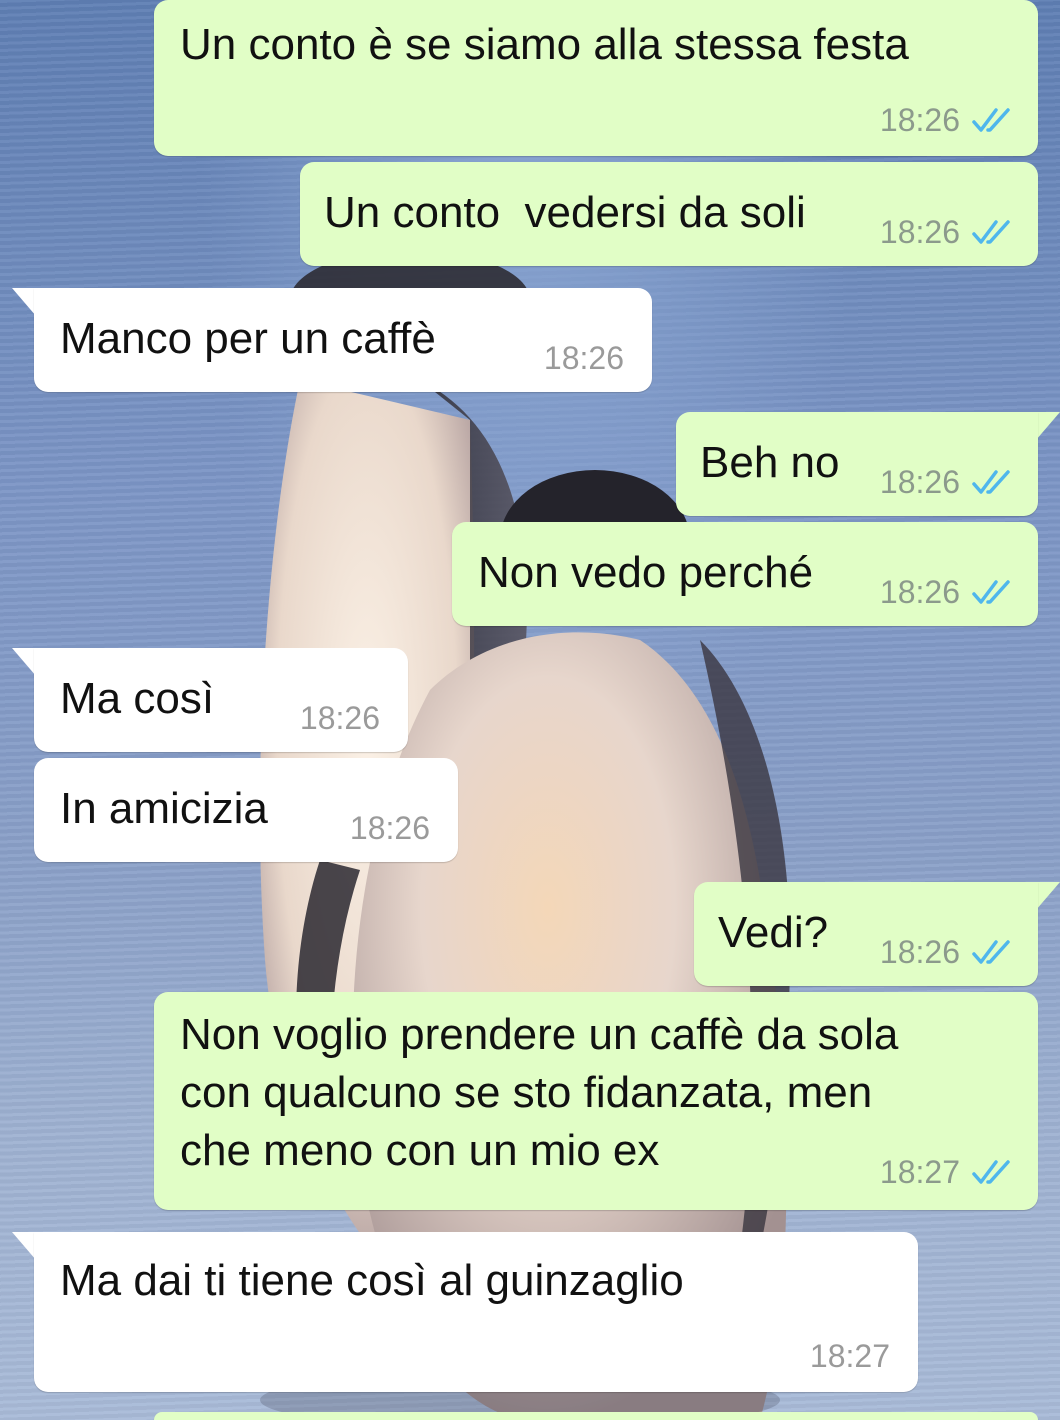 This screenshot has height=1420, width=1060. Describe the element at coordinates (420, 1150) in the screenshot. I see `message-text-line: che meno con un mio ex` at that location.